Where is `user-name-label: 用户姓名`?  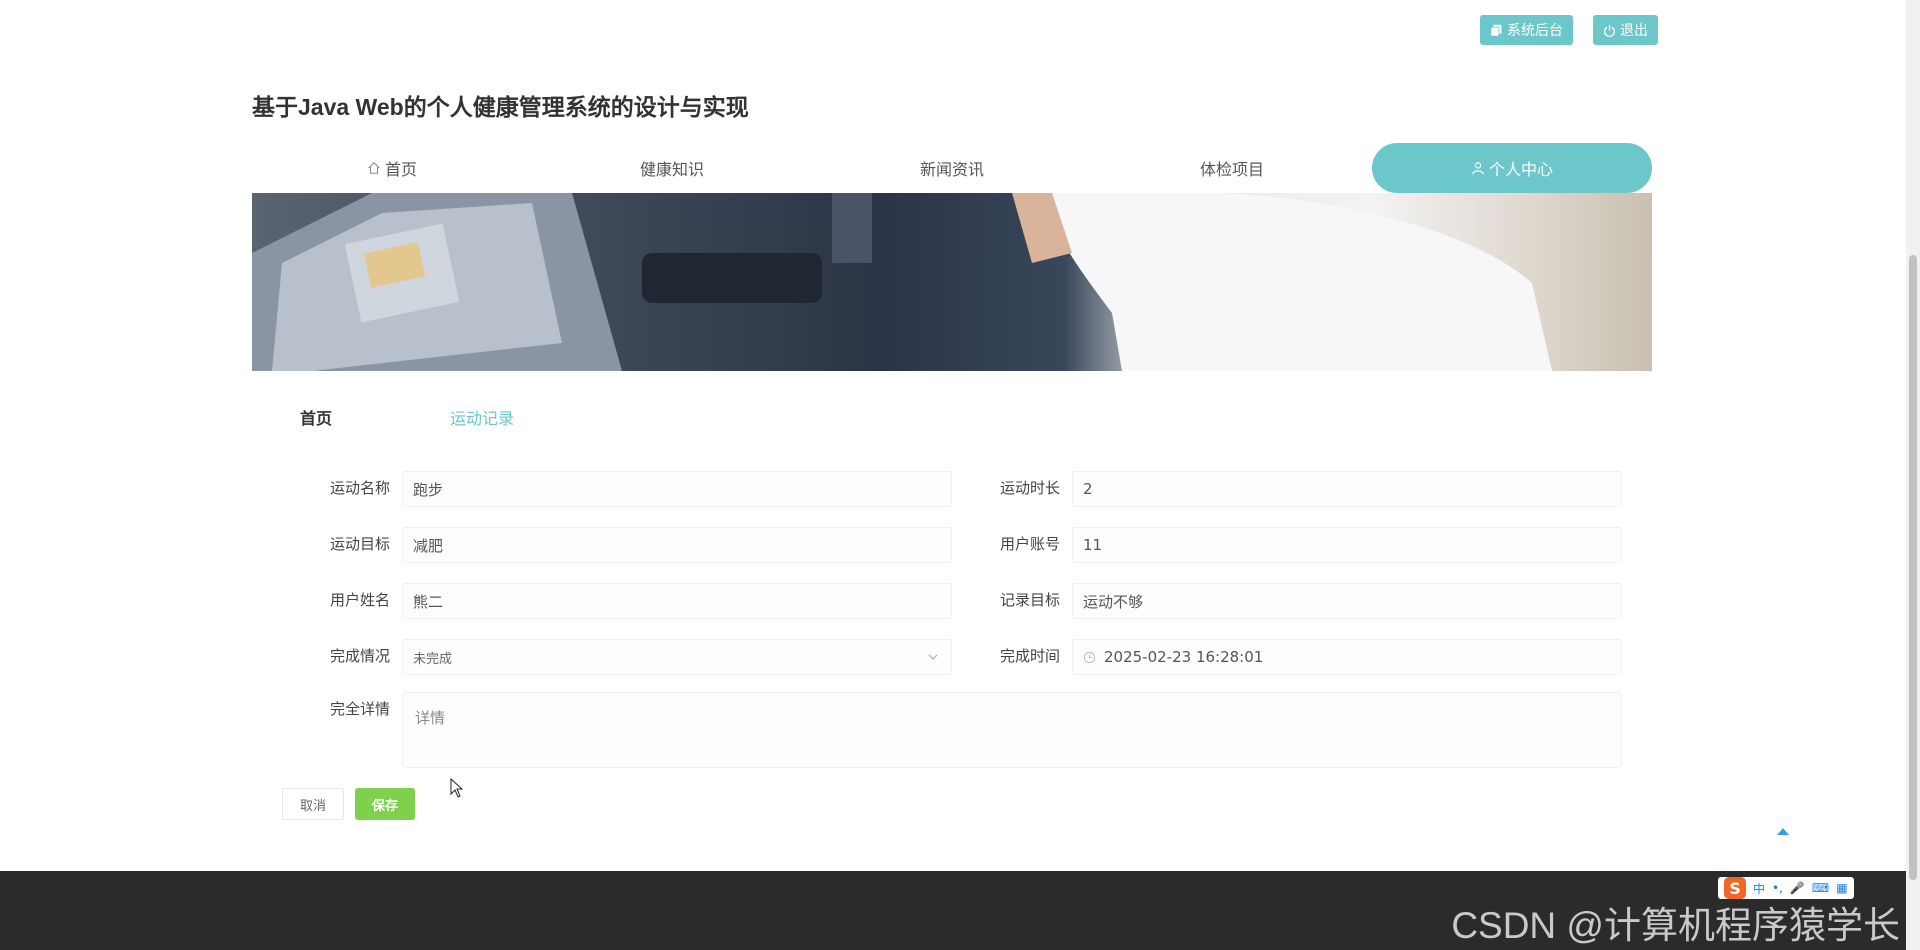
user-name-label: 用户姓名 is located at coordinates (359, 600).